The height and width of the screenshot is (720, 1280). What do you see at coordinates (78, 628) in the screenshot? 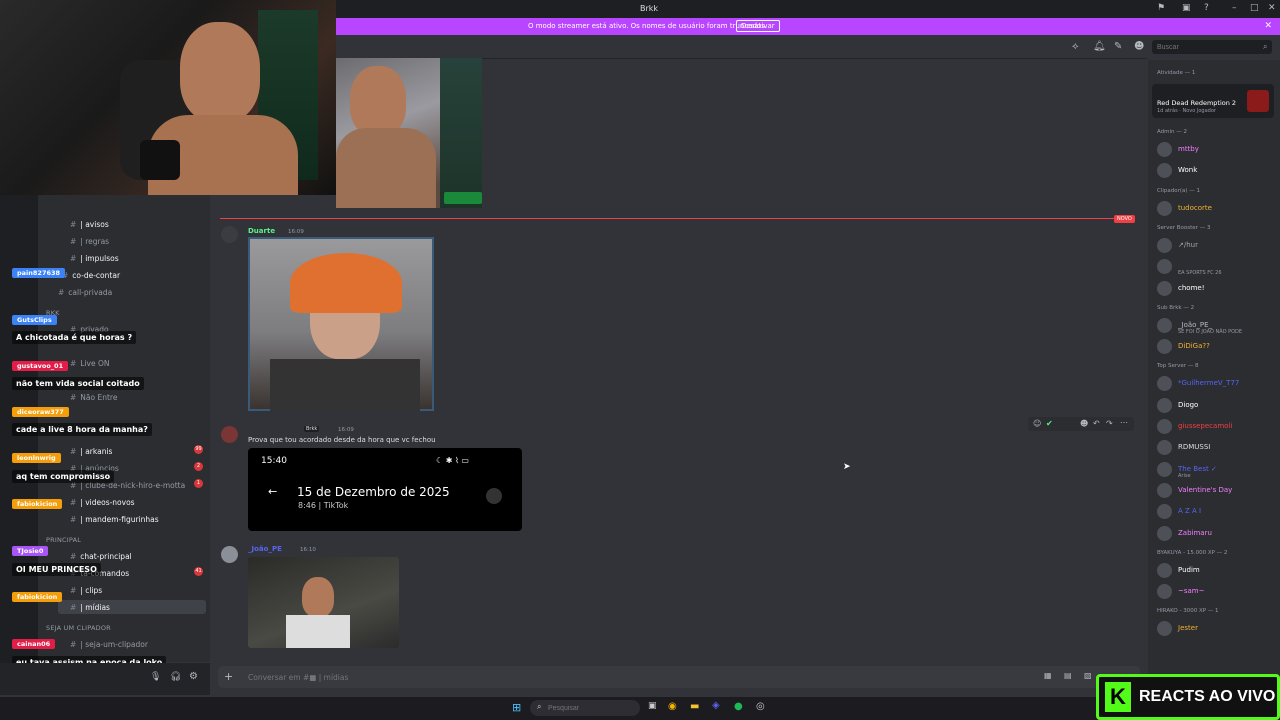
I see `category-header: SEJA UM CLIPADOR` at bounding box center [78, 628].